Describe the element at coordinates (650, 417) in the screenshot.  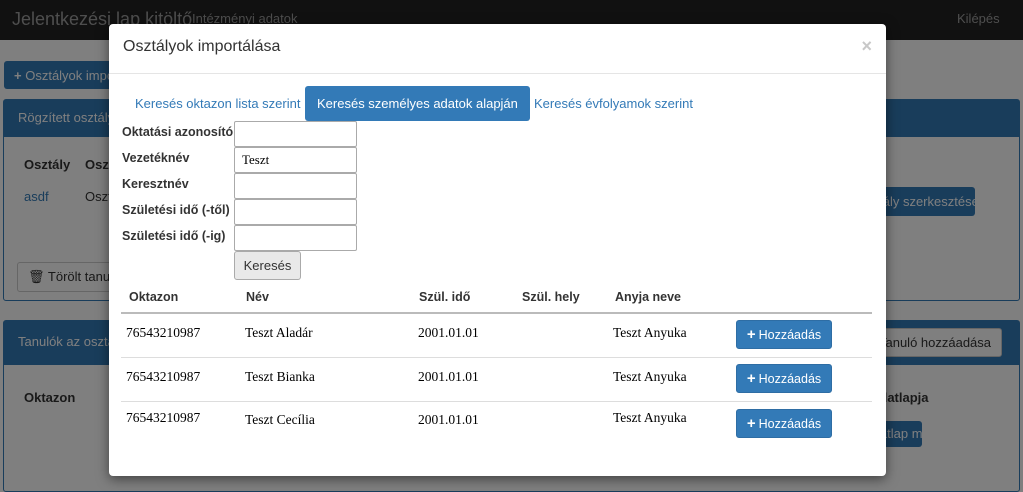
I see `row-3-mother-name: Teszt Anyuka` at that location.